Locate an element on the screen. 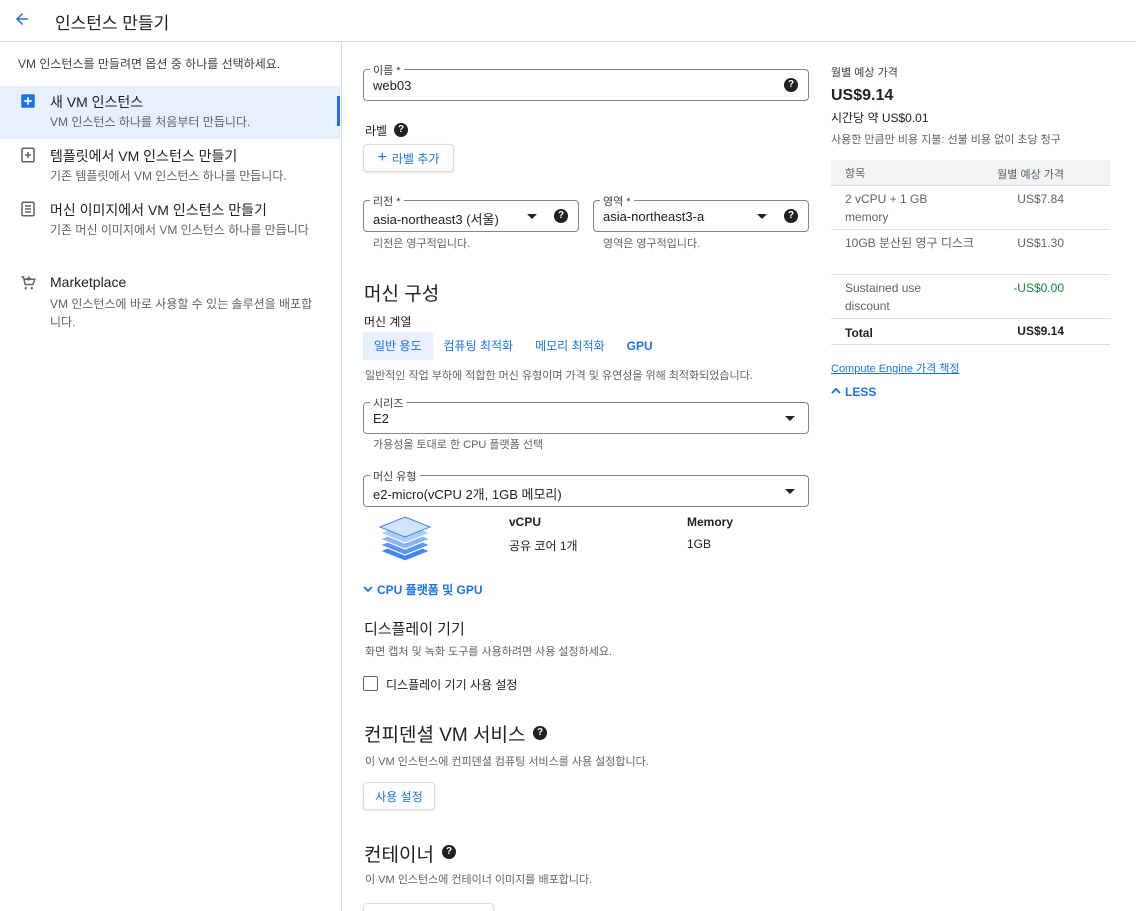 The height and width of the screenshot is (911, 1136). less-toggle: LESS is located at coordinates (853, 392).